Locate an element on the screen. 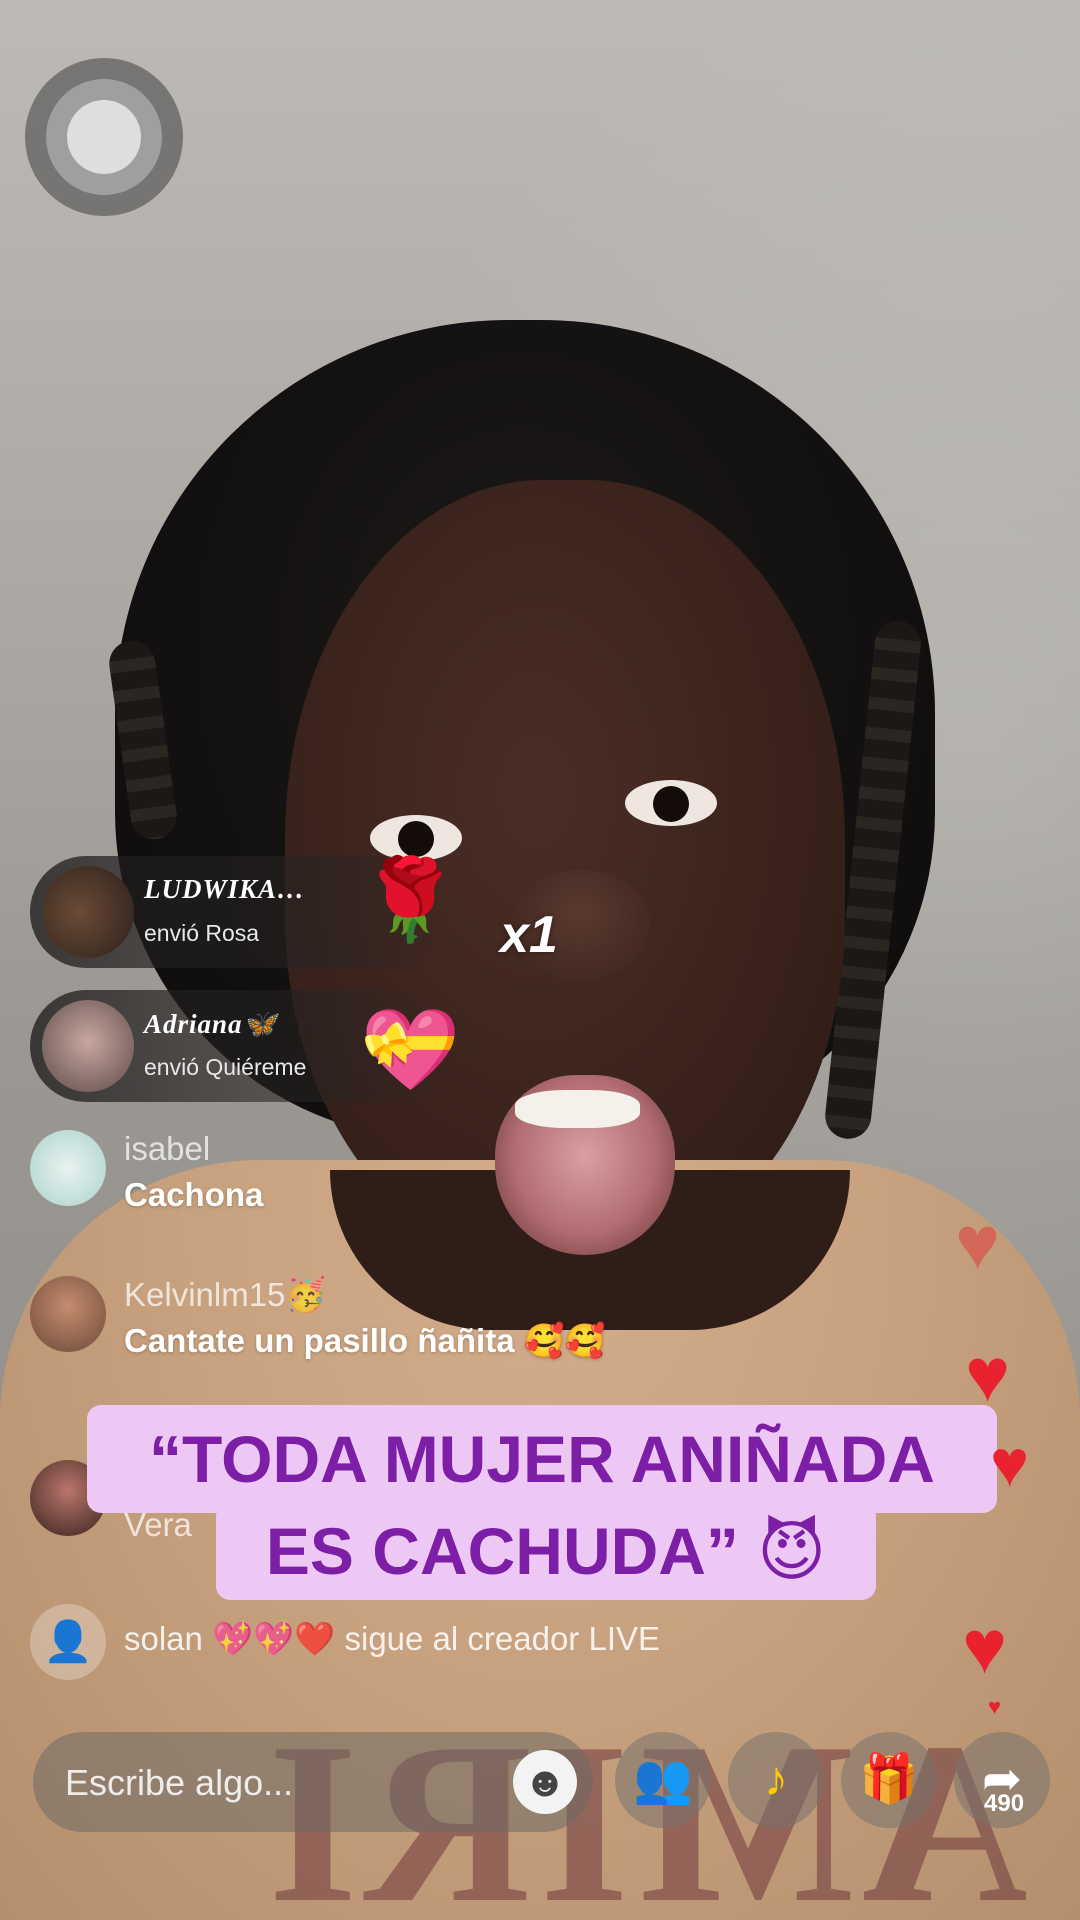 The width and height of the screenshot is (1080, 1920). gift-username: Adriana🦋 is located at coordinates (211, 1024).